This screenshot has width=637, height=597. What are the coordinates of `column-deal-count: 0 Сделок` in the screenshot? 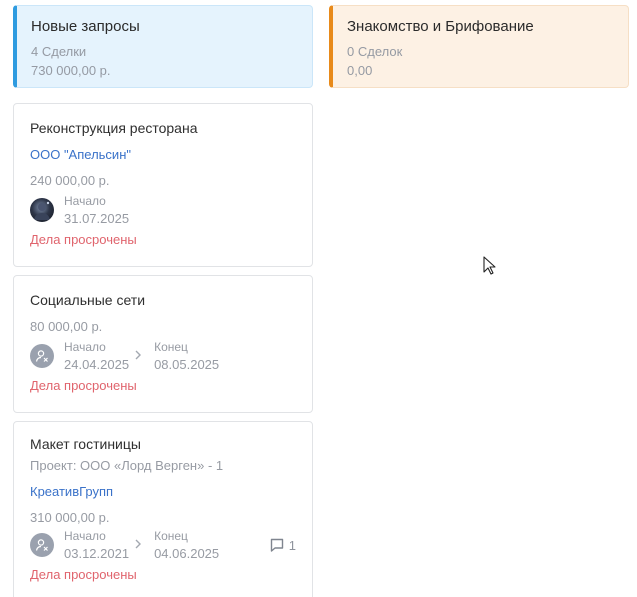 It's located at (375, 51).